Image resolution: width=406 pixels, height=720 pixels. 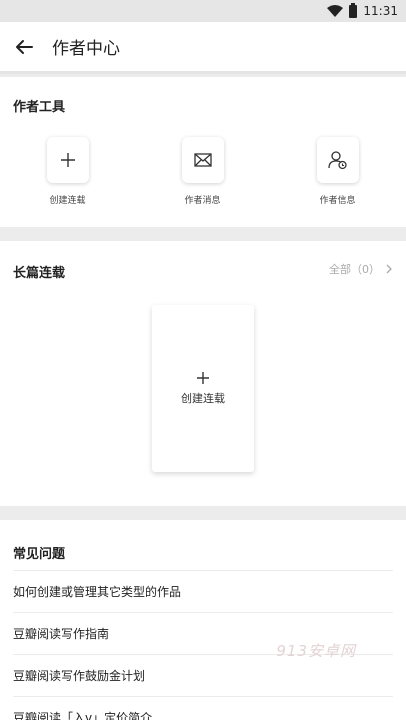 I want to click on tool-author-info-box, so click(x=337, y=160).